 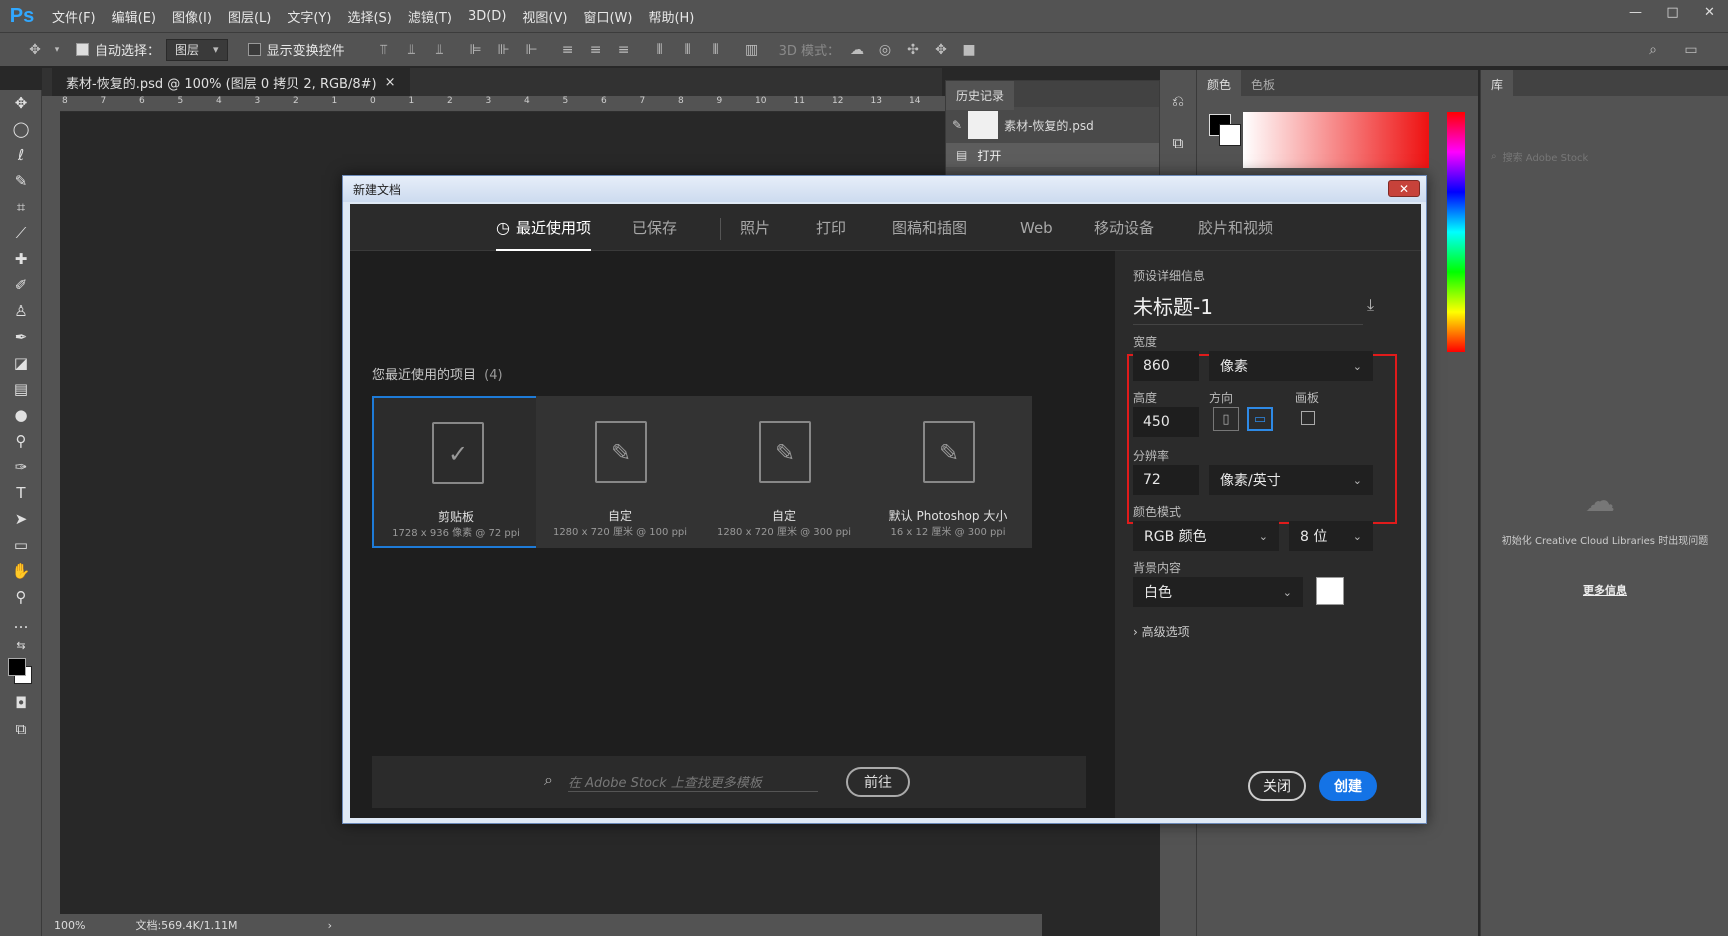 I want to click on distribute-bottom-icon: ≡, so click(x=624, y=50).